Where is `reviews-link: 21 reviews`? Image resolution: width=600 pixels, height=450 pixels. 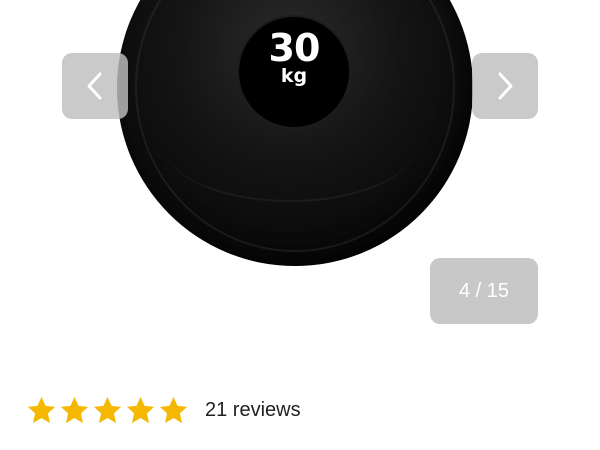 reviews-link: 21 reviews is located at coordinates (253, 410).